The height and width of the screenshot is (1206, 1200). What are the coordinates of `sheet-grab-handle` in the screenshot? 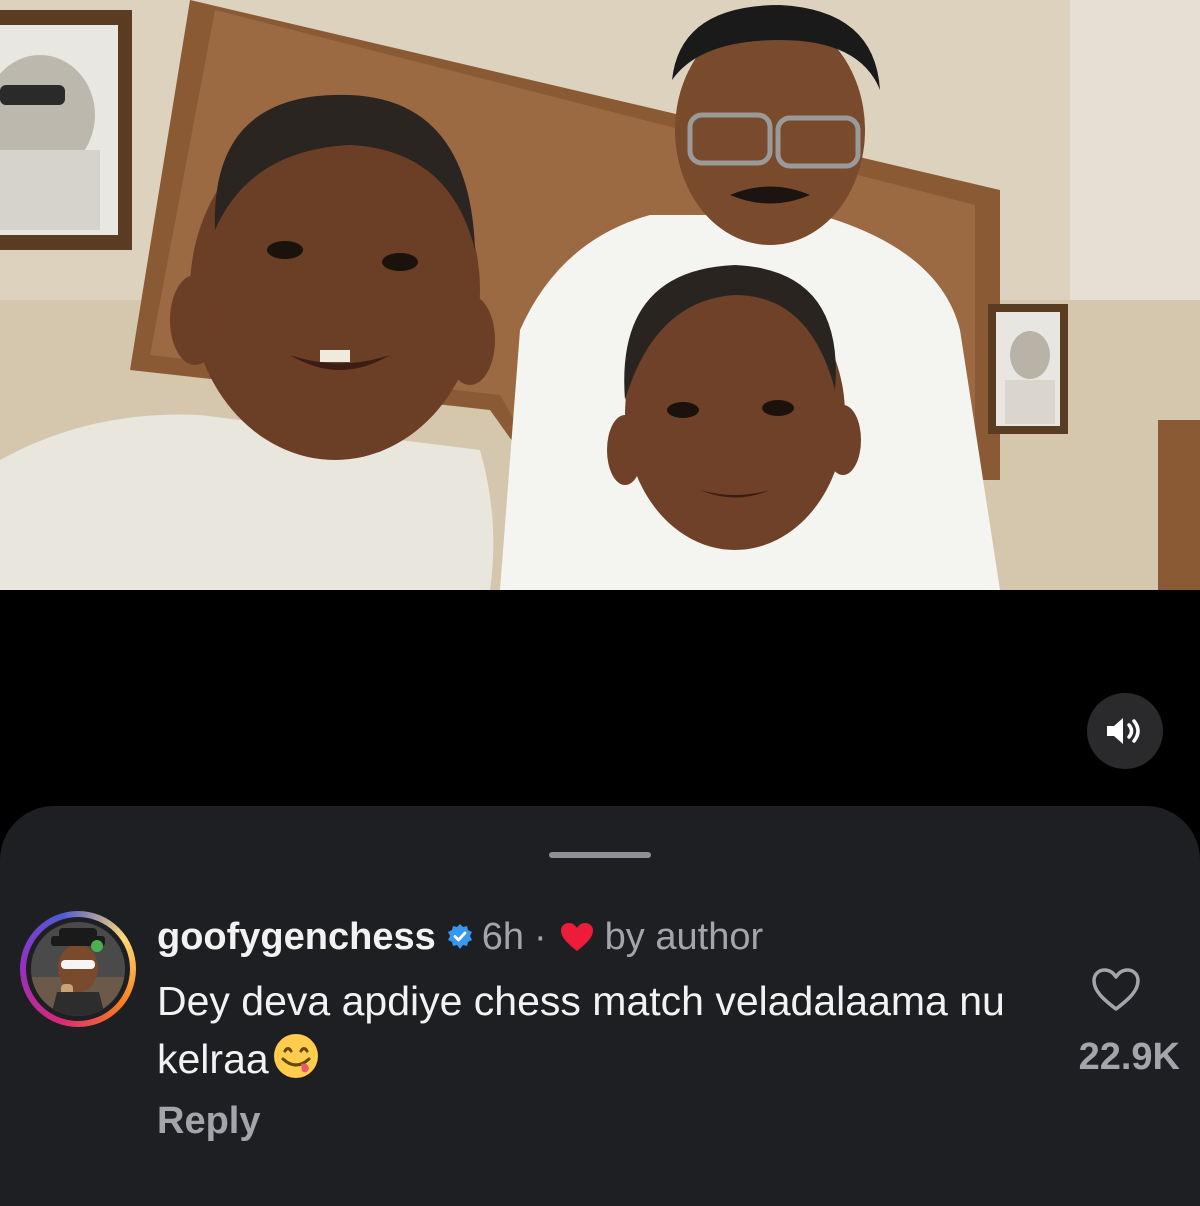 It's located at (600, 855).